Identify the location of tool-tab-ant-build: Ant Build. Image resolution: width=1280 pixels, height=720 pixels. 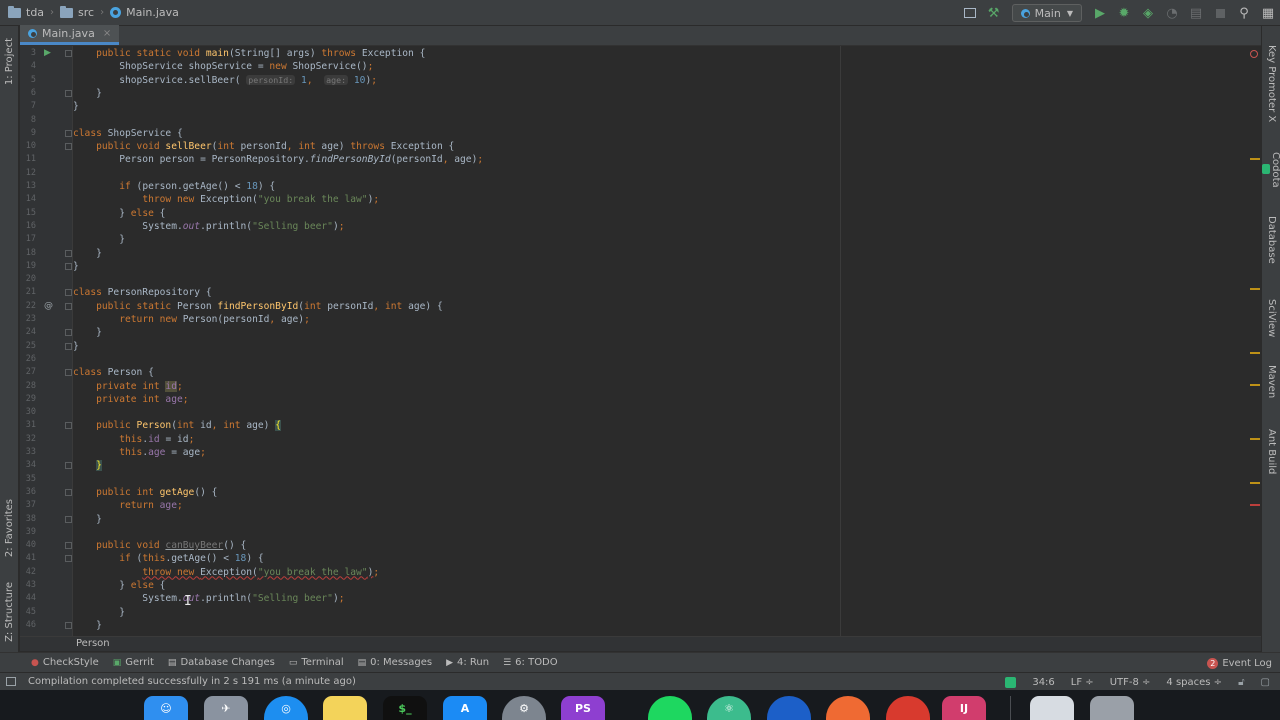
(1271, 452).